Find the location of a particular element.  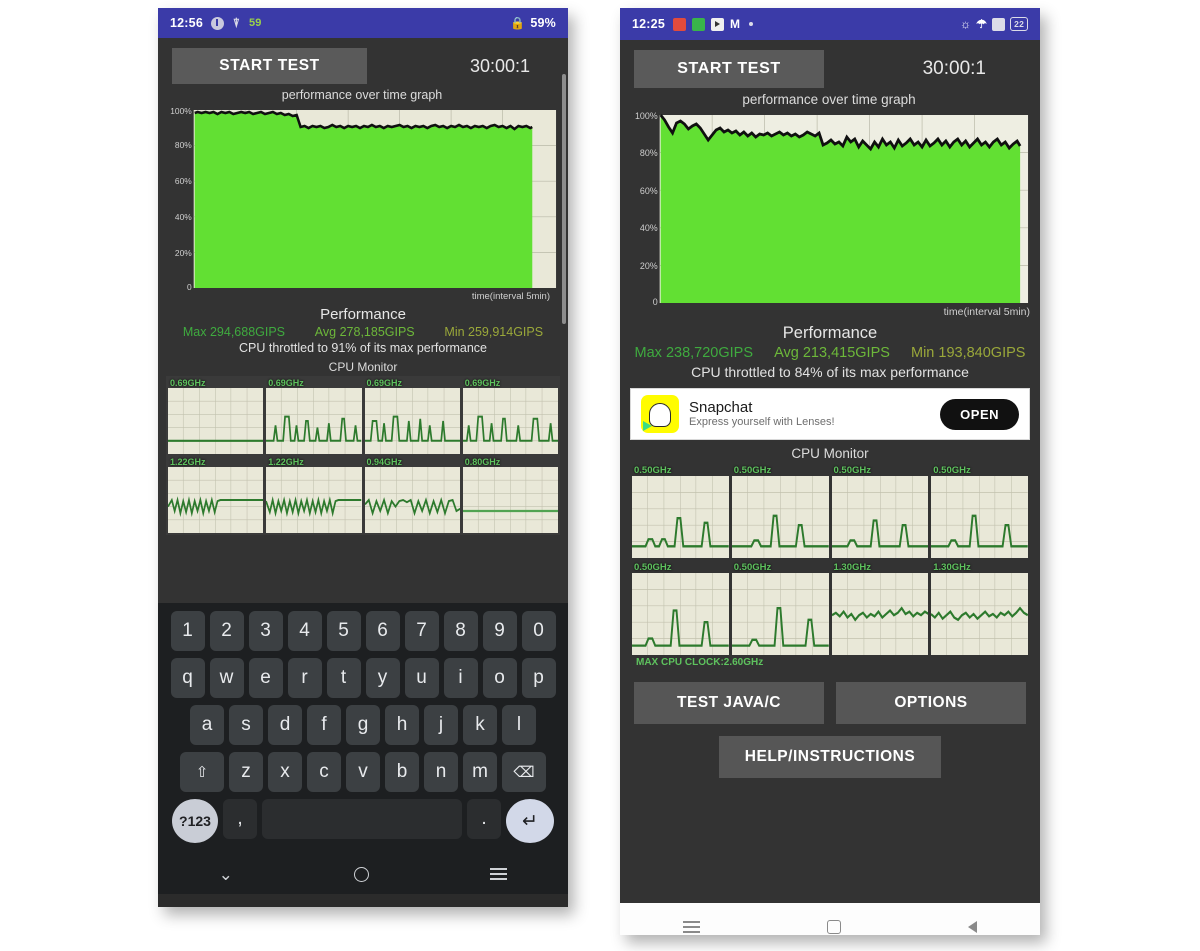

key-s: s is located at coordinates (246, 725).